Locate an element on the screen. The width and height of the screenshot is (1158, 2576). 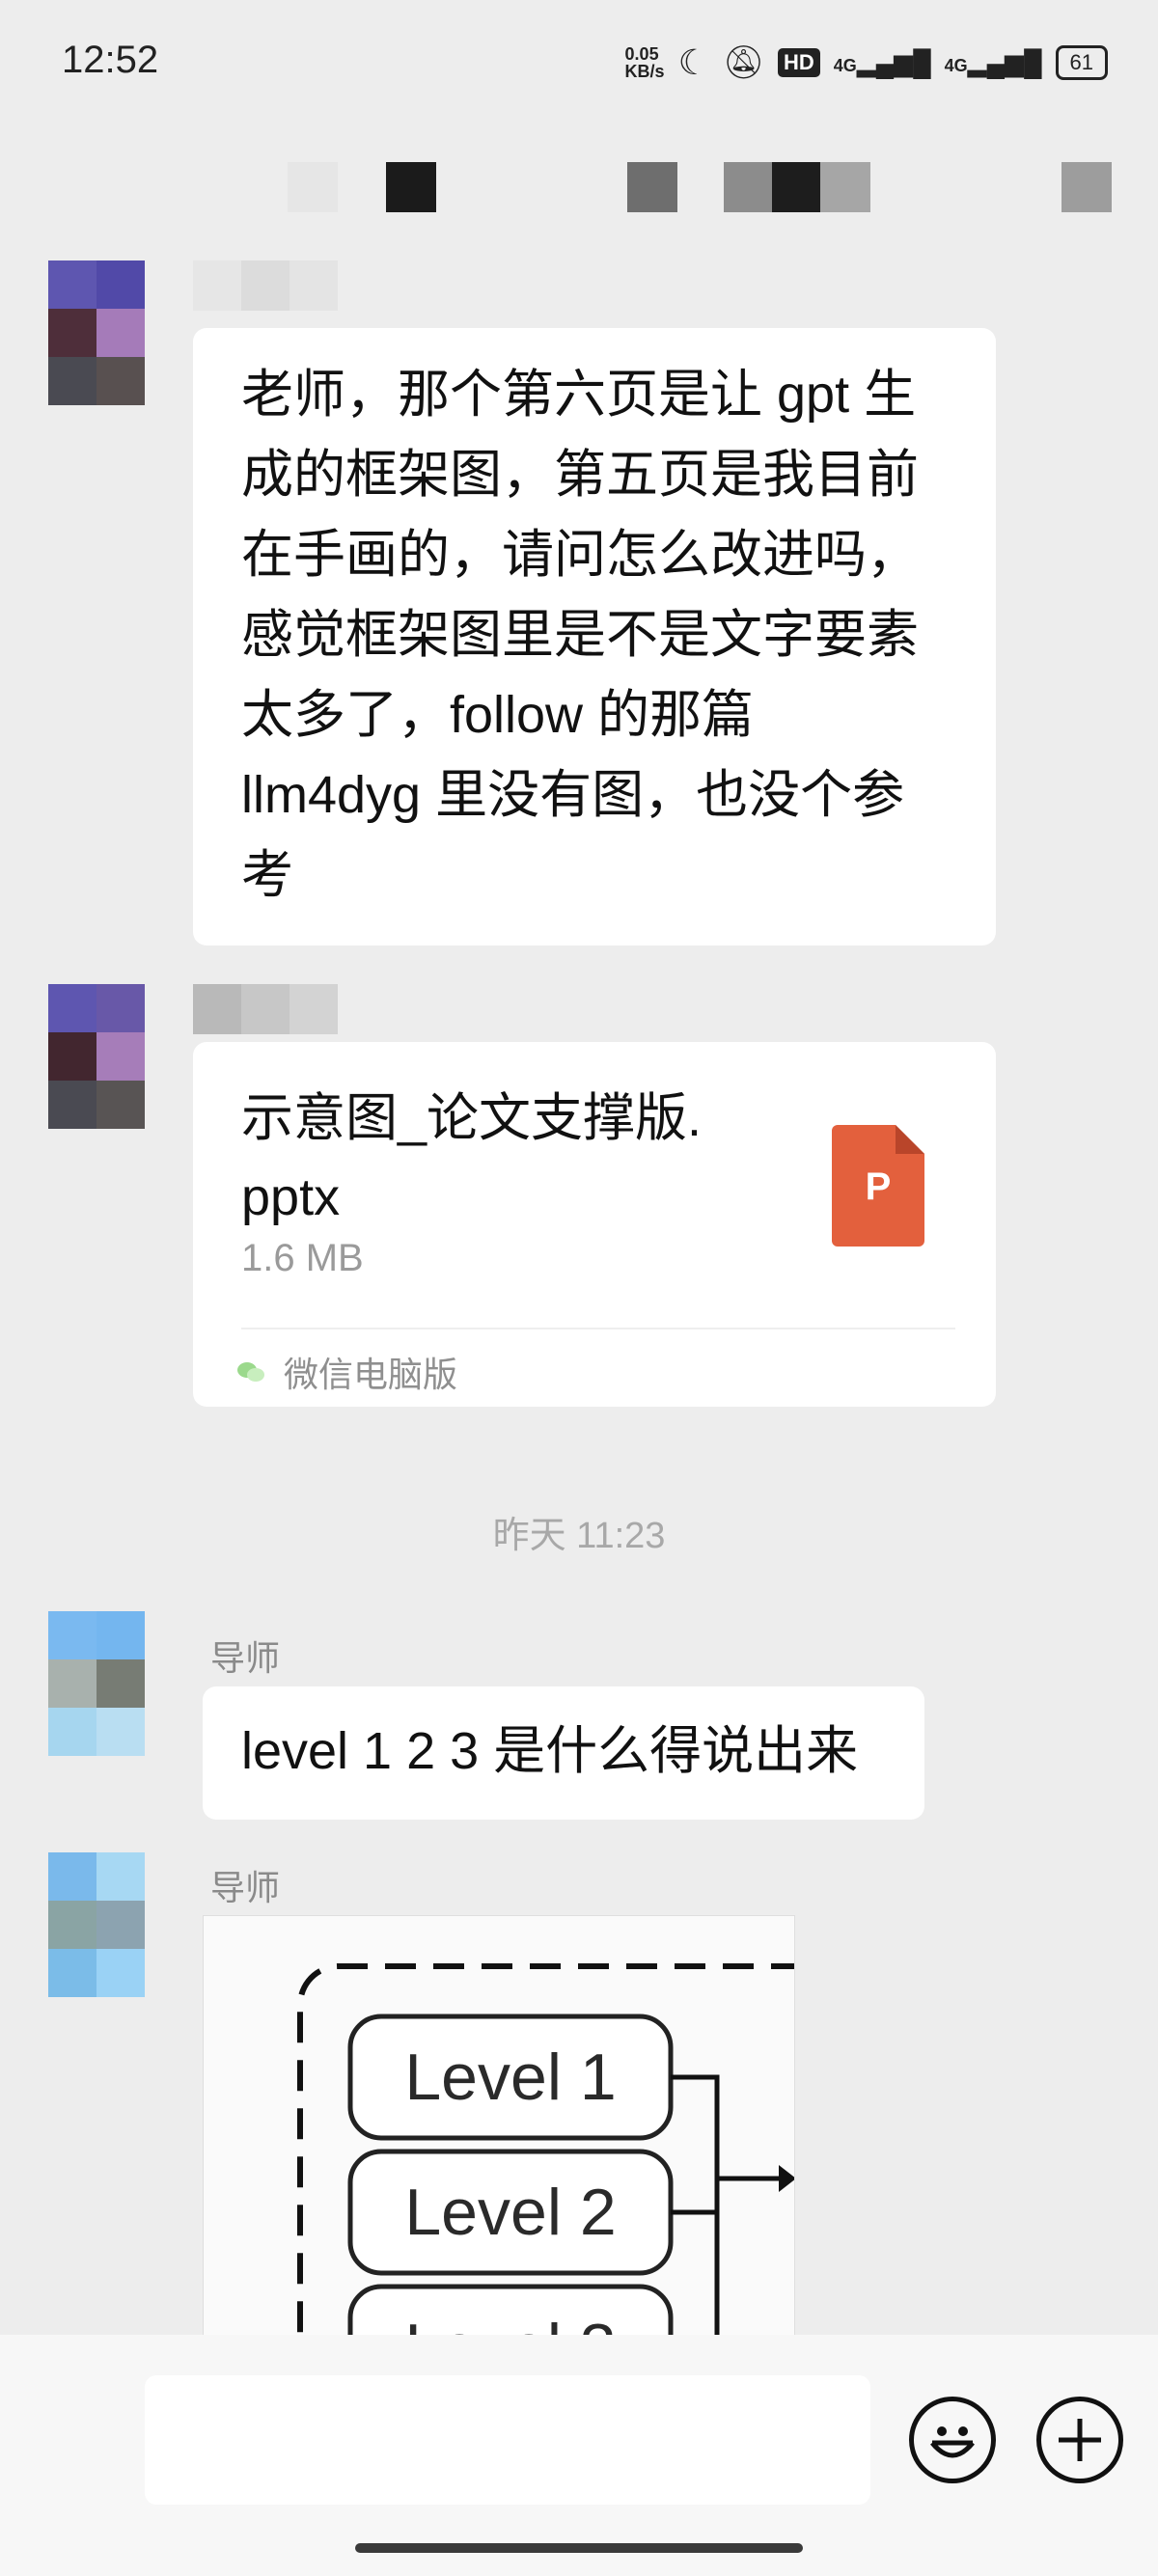
hd-icon: HD is located at coordinates (799, 63).